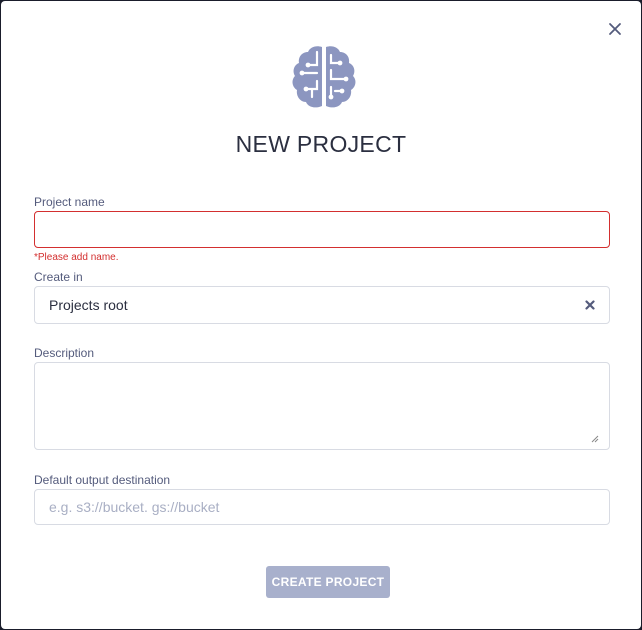 The height and width of the screenshot is (630, 642). What do you see at coordinates (324, 77) in the screenshot?
I see `brain-circuit-icon` at bounding box center [324, 77].